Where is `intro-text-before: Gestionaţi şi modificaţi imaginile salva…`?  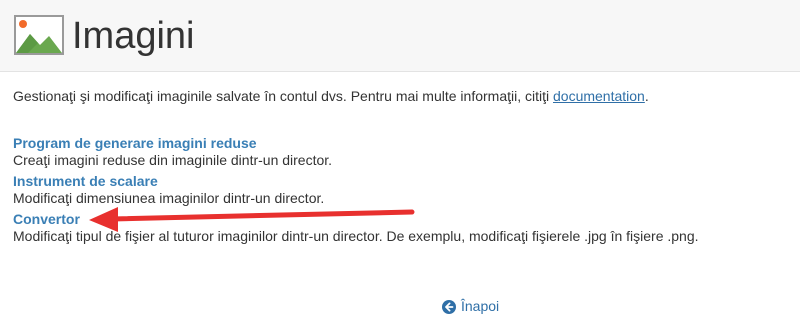
intro-text-before: Gestionaţi şi modificaţi imaginile salva… is located at coordinates (283, 96).